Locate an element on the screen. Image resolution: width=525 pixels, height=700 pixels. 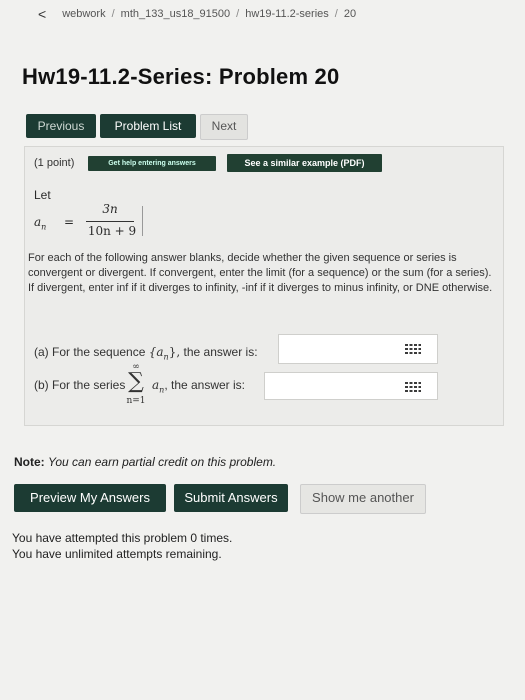
crumb-course: mth_133_us18_91500 is located at coordinates (175, 14).